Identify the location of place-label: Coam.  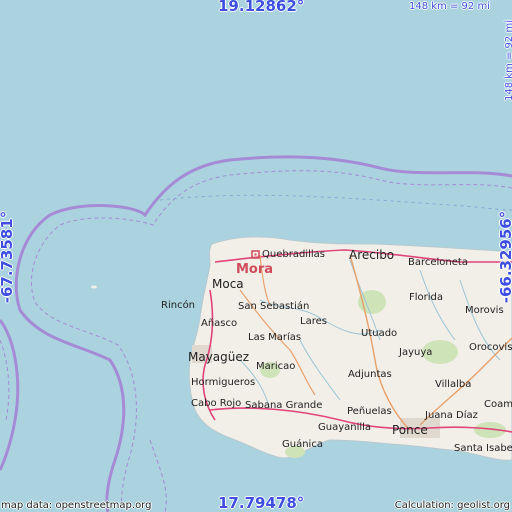
(498, 404).